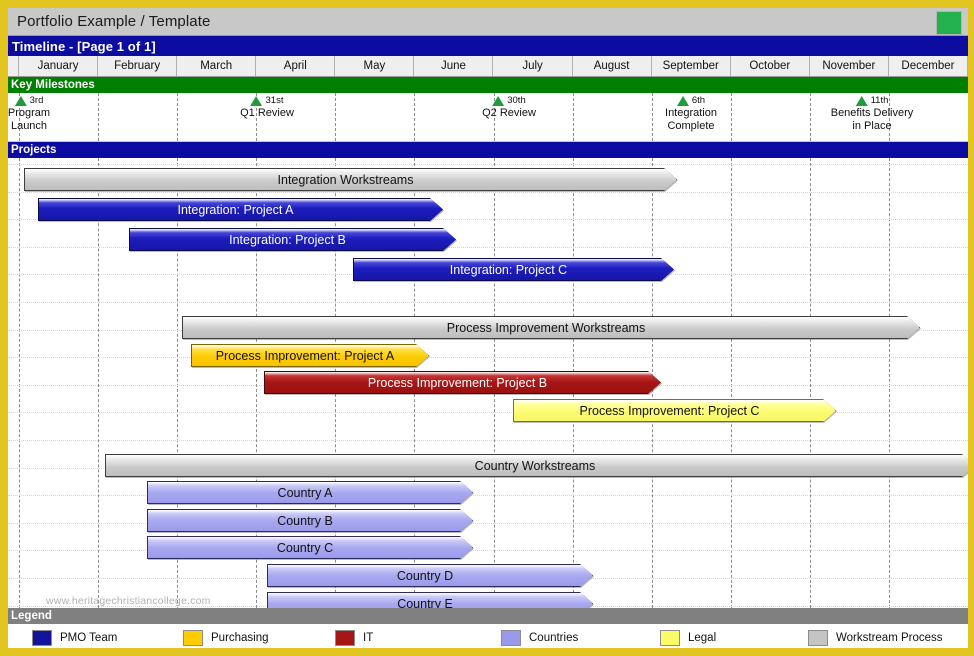 This screenshot has width=974, height=656. Describe the element at coordinates (691, 125) in the screenshot. I see `milestone-label-line2: Complete` at that location.